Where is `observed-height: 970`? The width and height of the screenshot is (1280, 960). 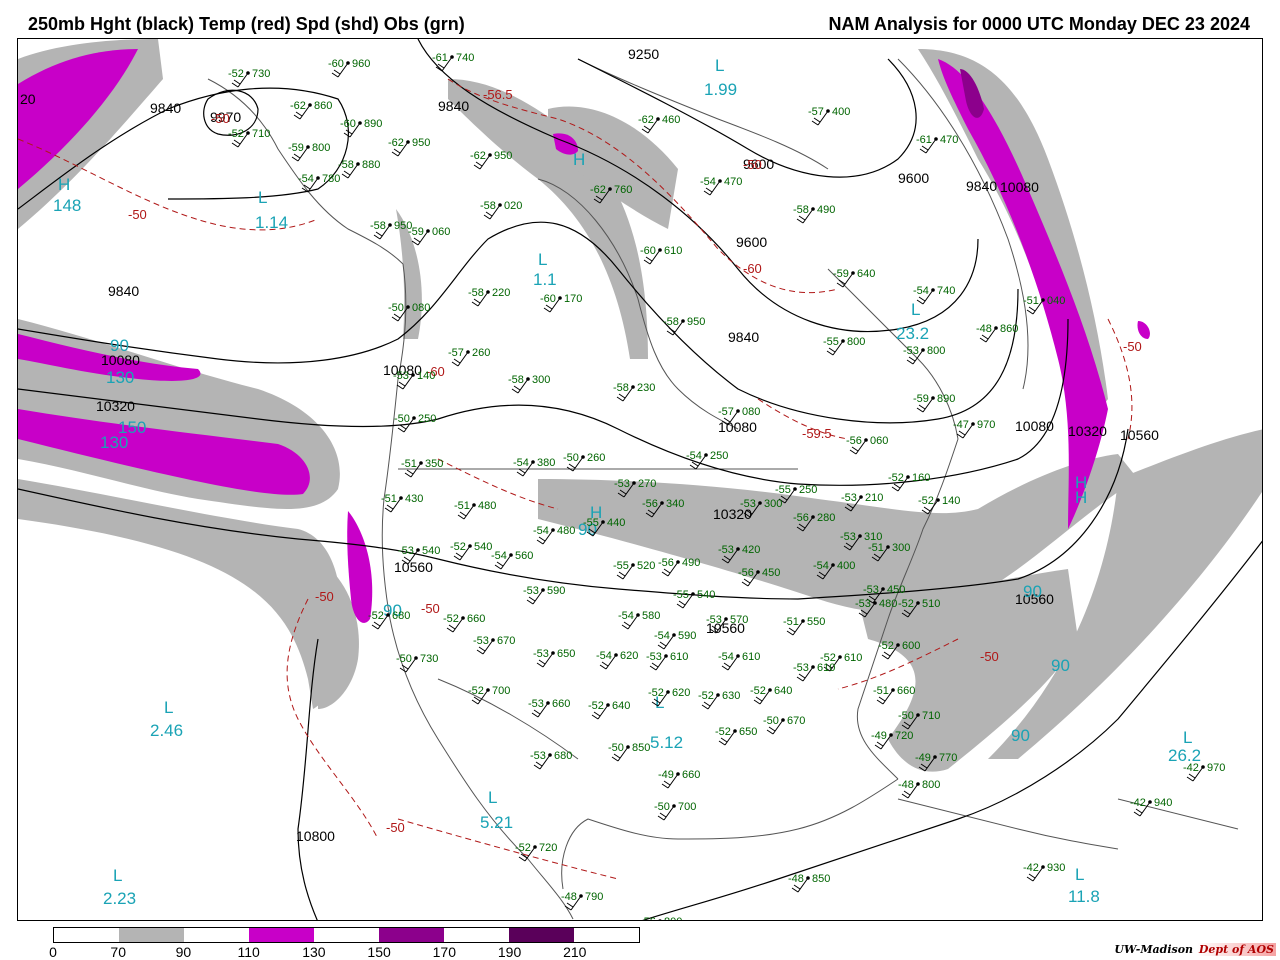
observed-height: 970 is located at coordinates (986, 425).